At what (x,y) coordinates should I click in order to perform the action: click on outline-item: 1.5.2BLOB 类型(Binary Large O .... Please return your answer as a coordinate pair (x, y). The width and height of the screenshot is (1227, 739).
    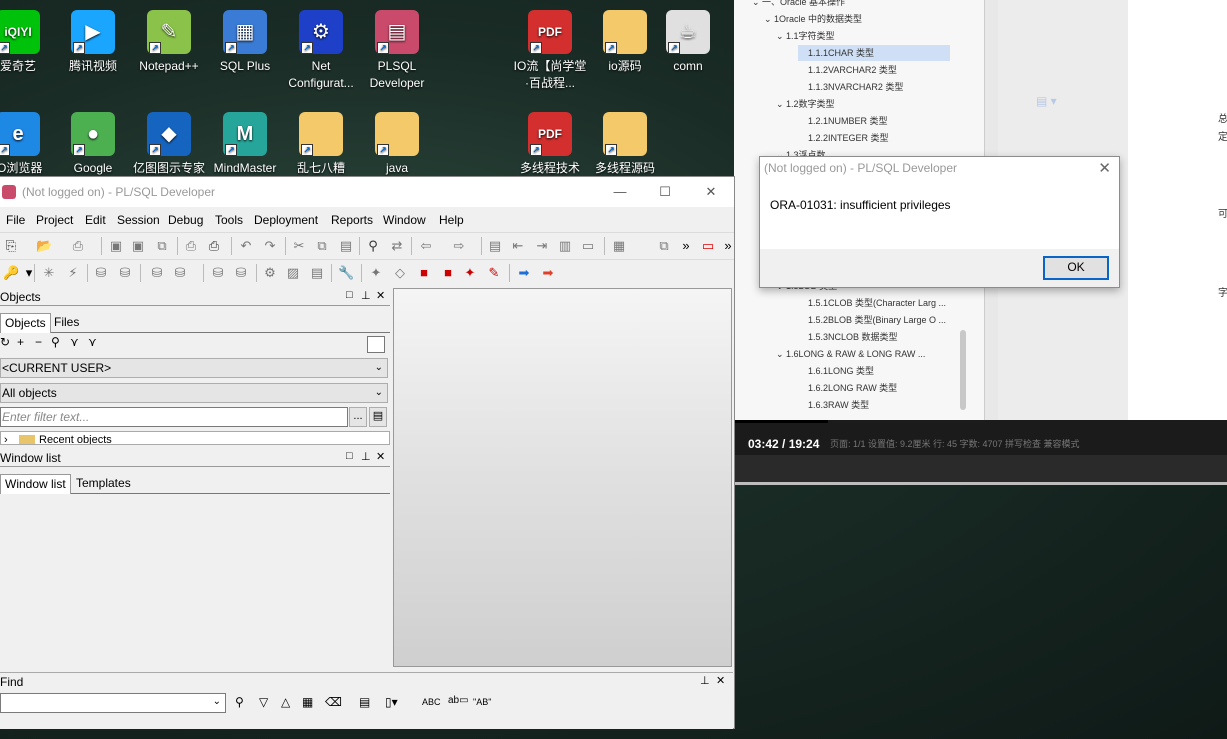
    Looking at the image, I should click on (874, 320).